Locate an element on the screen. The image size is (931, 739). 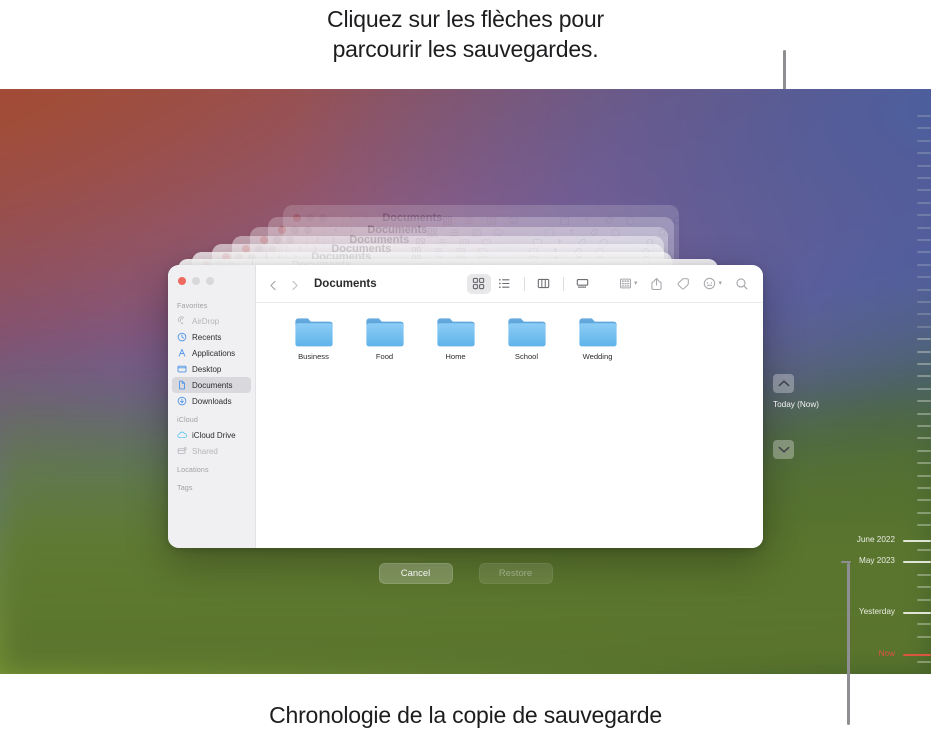
cancel-button: Cancel is located at coordinates (415, 573).